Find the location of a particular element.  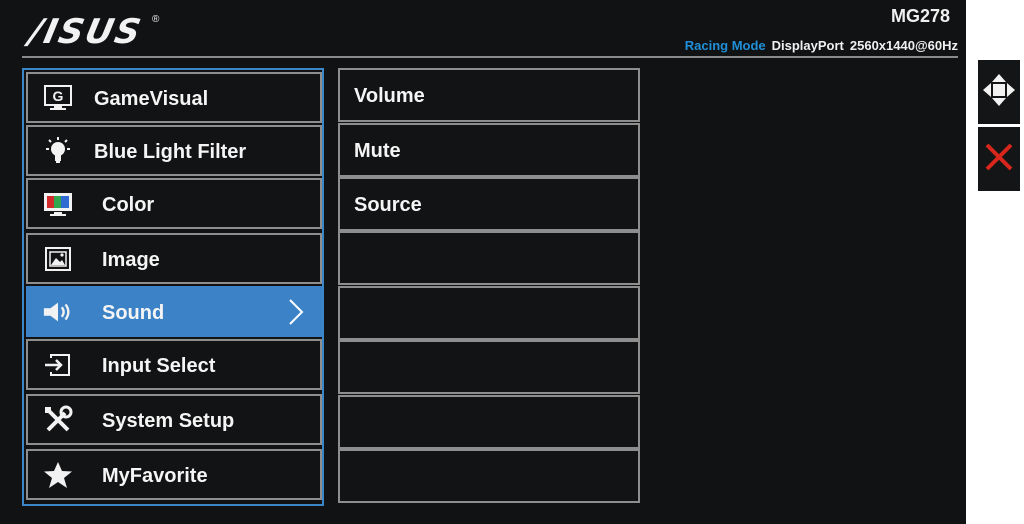

four-way-arrow-icon is located at coordinates (999, 92).